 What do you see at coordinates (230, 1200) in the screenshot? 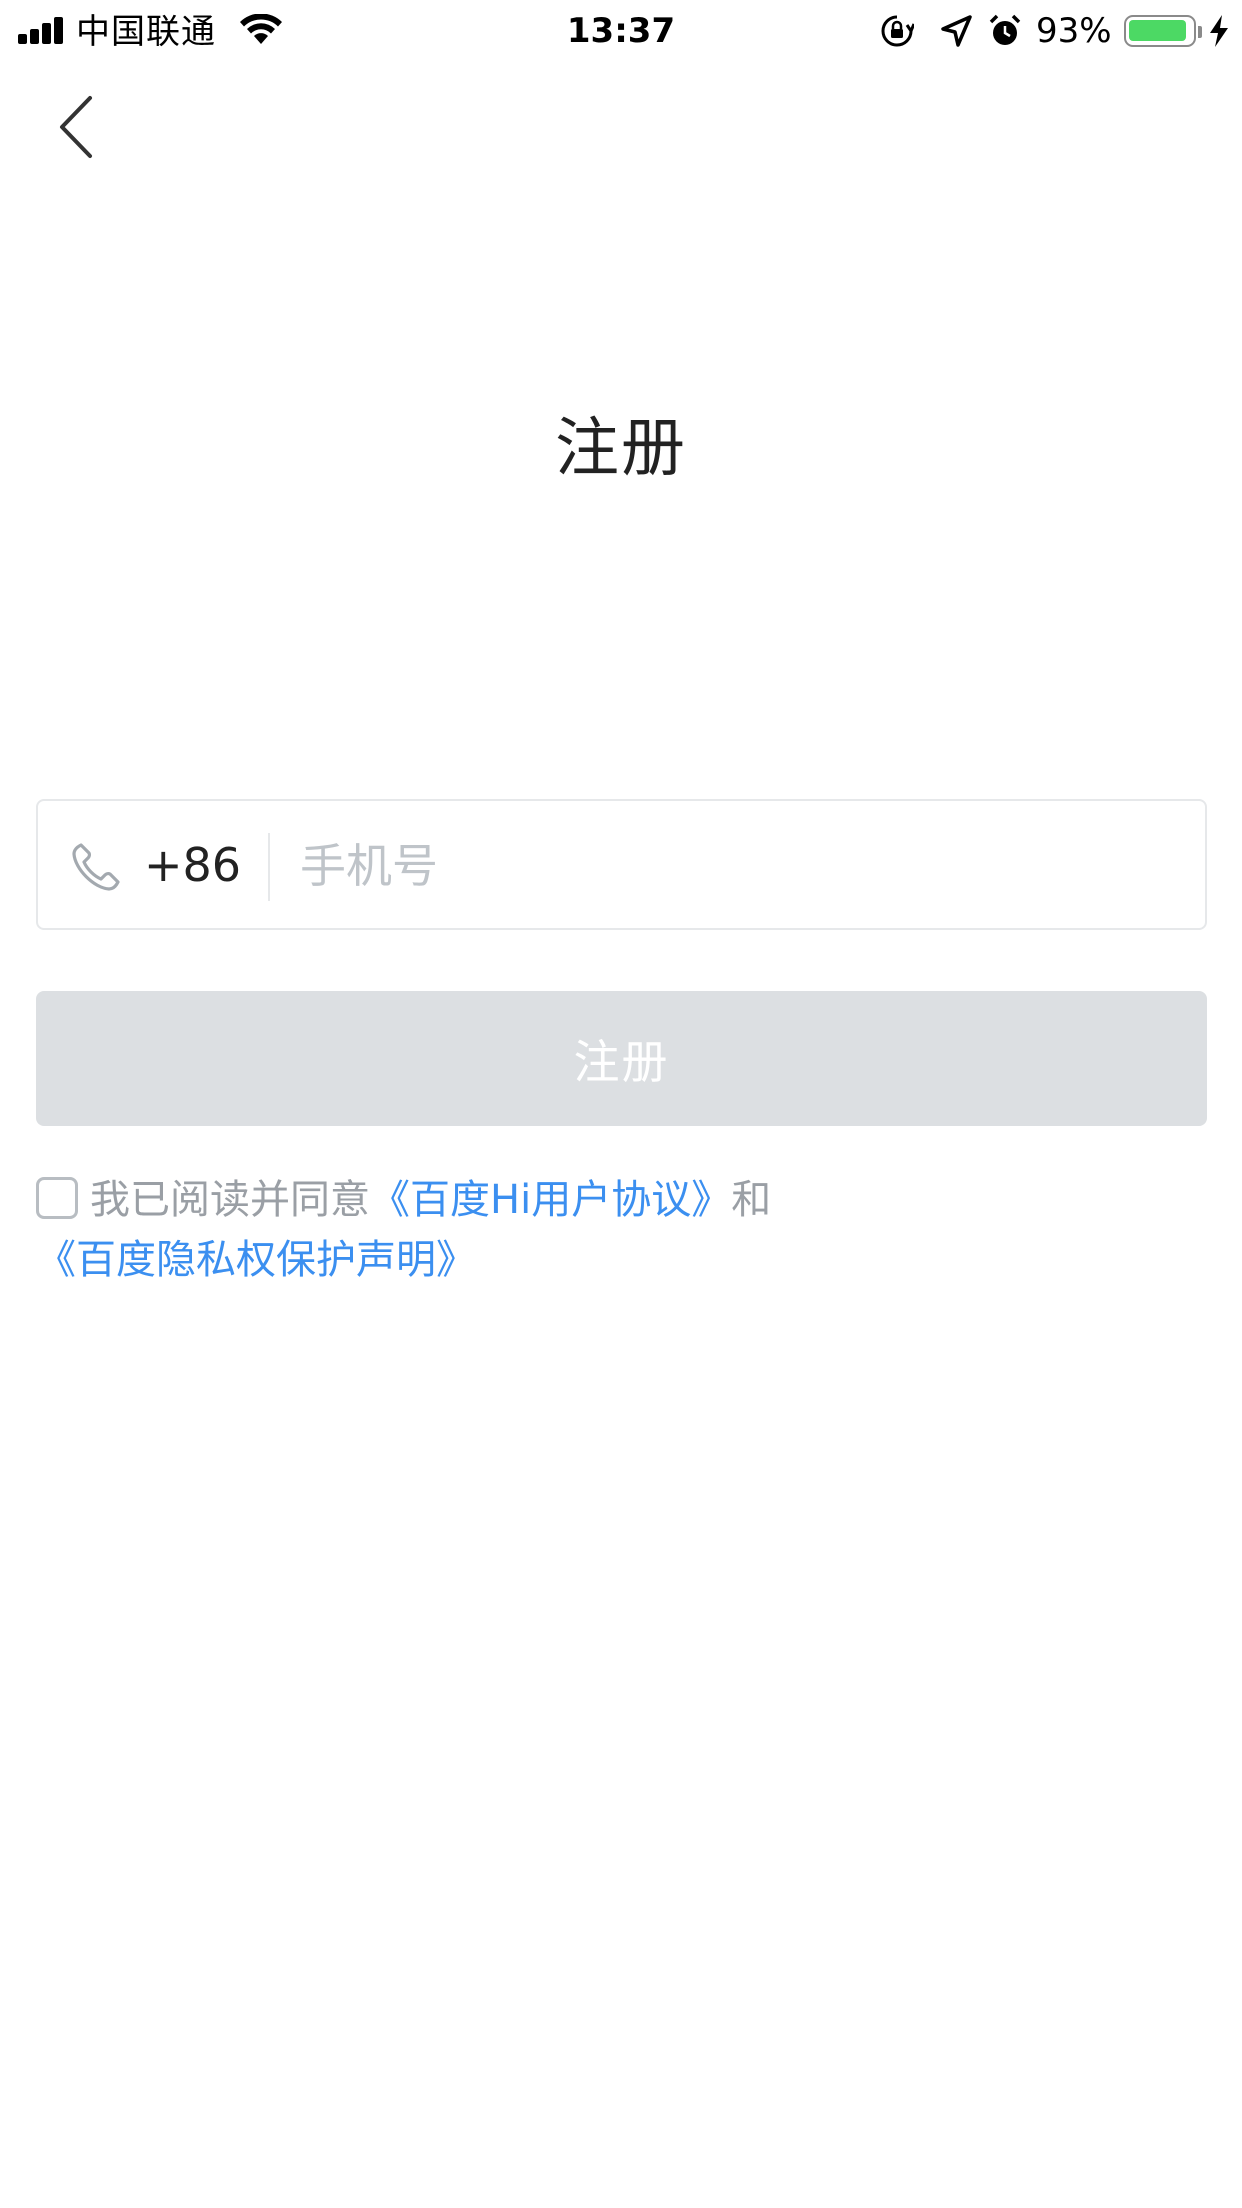
I see `agreement-prefix: 我已阅读并同意` at bounding box center [230, 1200].